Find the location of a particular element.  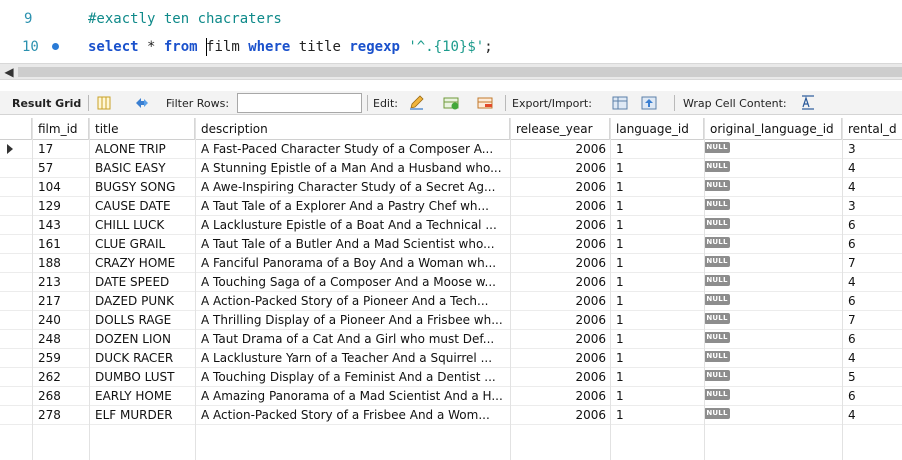

column-header-title: title is located at coordinates (142, 129).